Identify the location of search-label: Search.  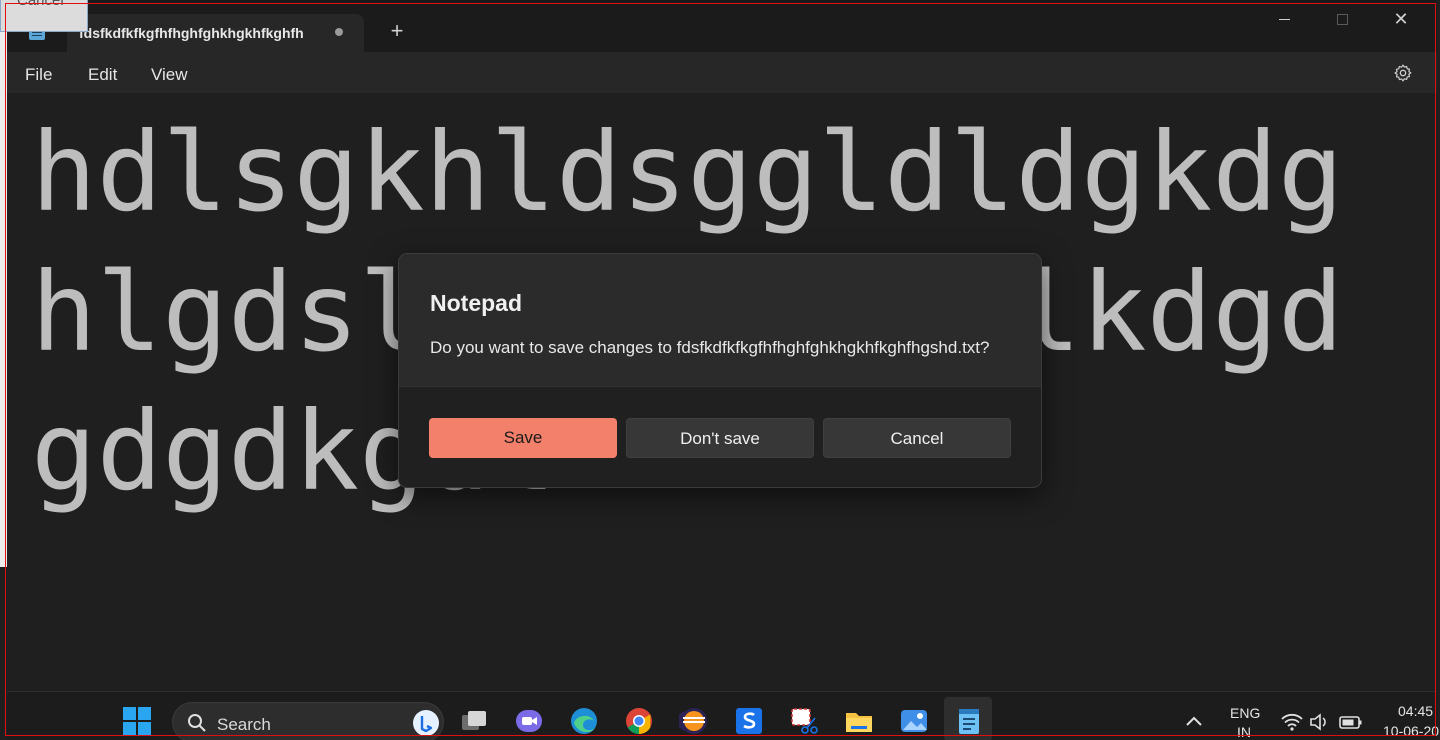
(244, 724).